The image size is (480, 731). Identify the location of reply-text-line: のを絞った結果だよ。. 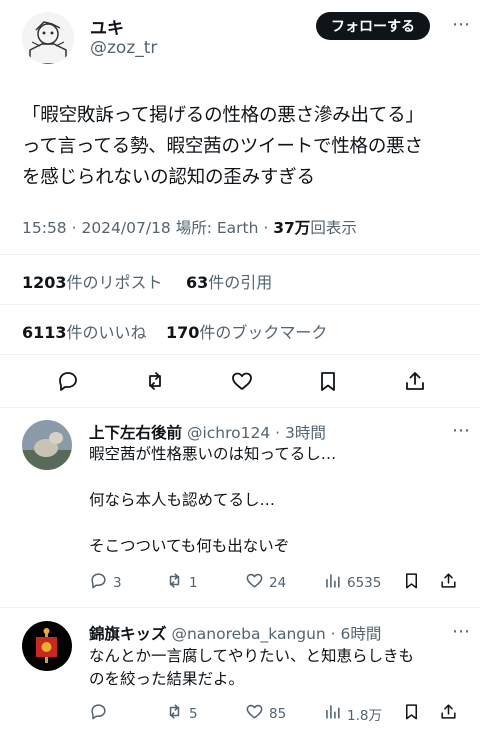
(167, 679).